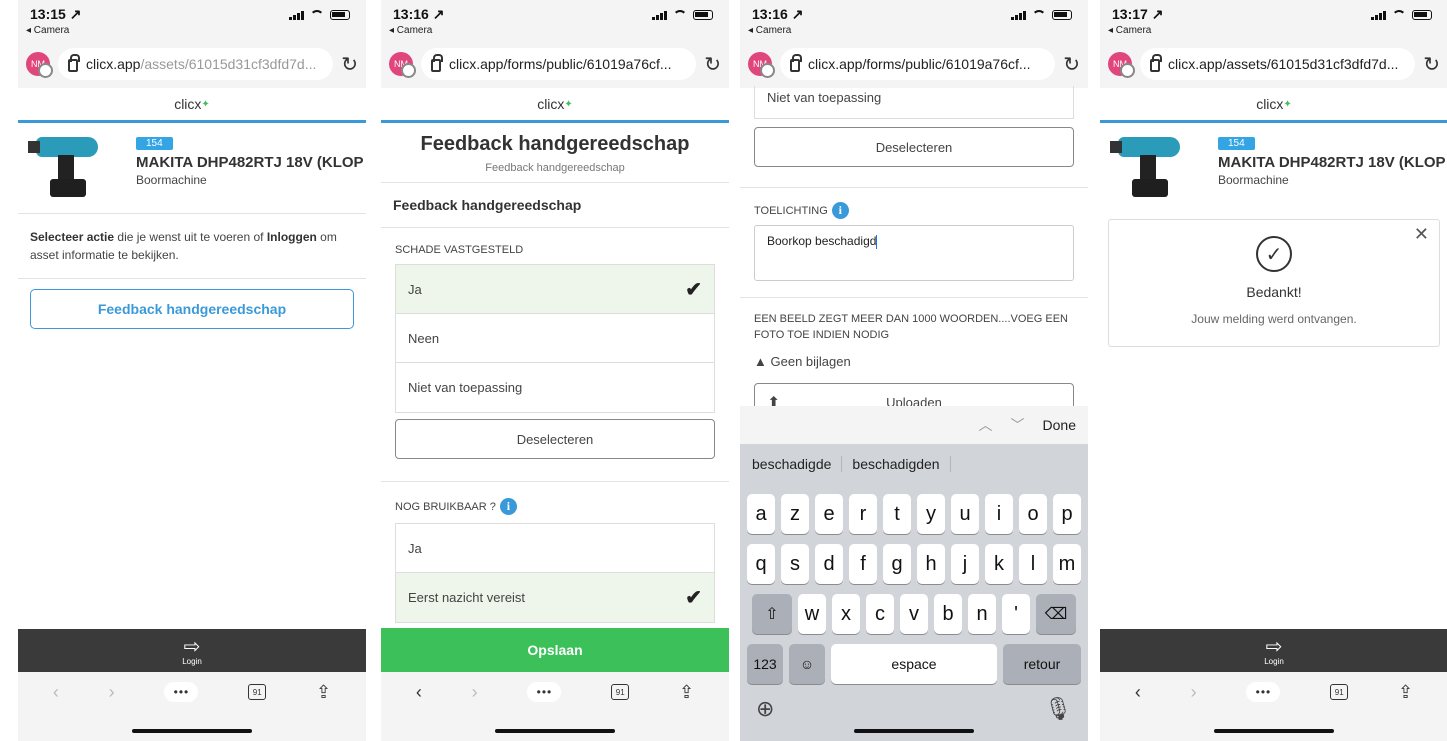  Describe the element at coordinates (914, 253) in the screenshot. I see `toelichting-textarea: Boorkop beschadigd` at that location.